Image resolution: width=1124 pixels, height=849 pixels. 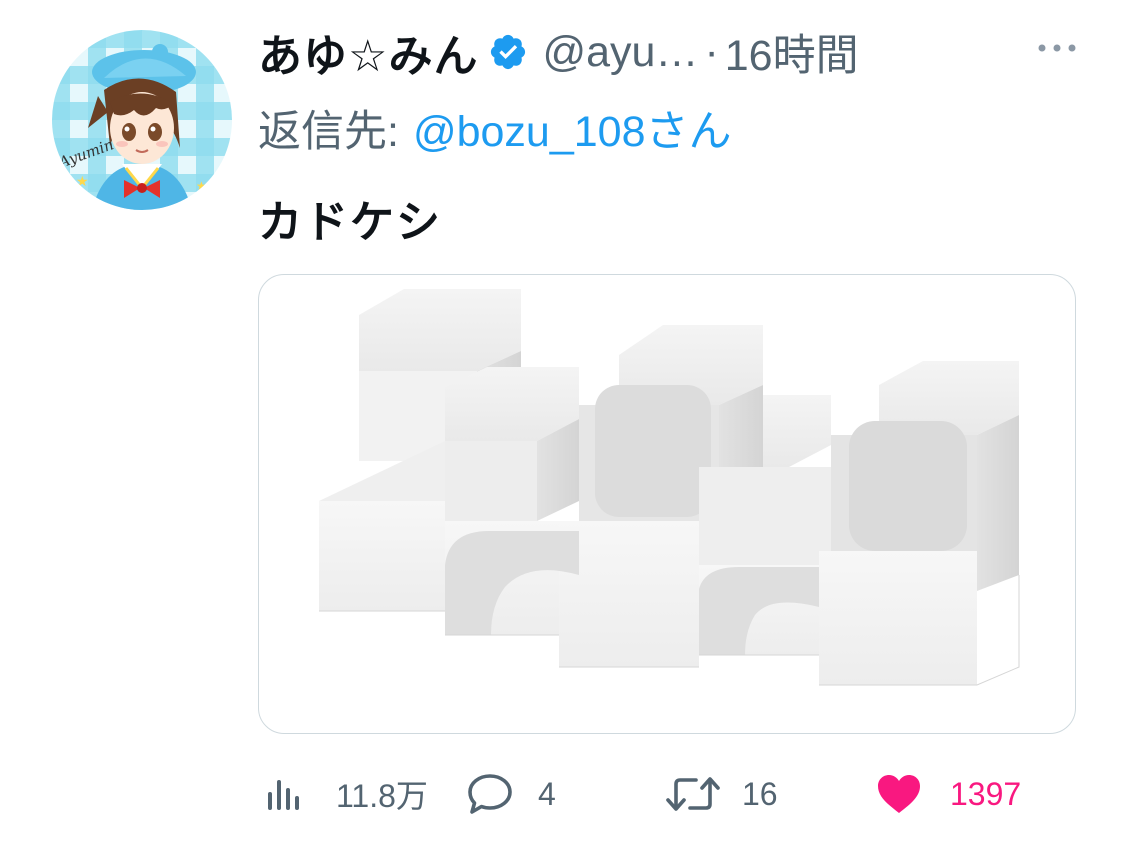 I want to click on reply-to-line: 返信先: @bozu_108さん, so click(x=495, y=128).